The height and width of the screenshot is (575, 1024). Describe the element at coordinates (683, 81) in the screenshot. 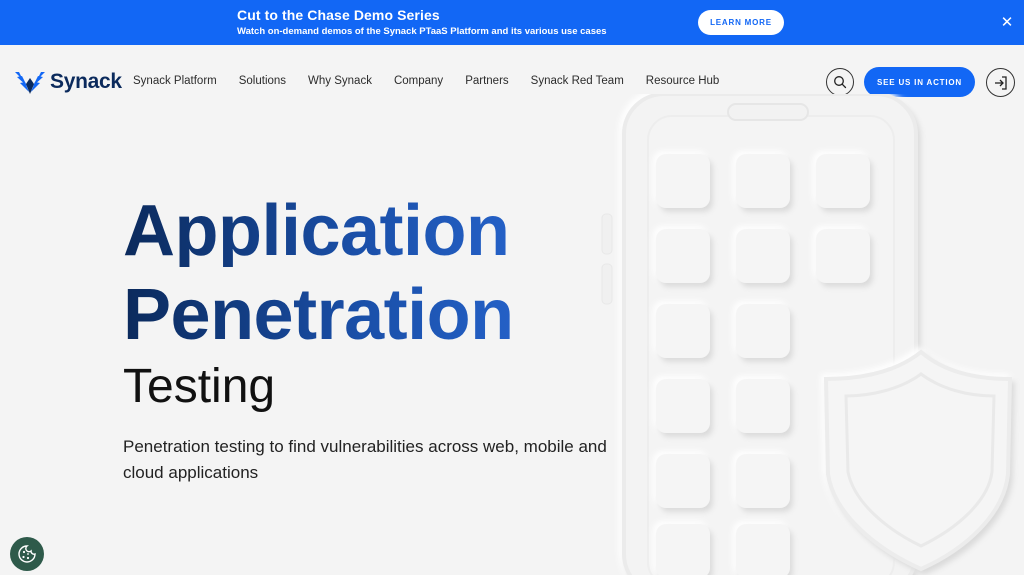

I see `nav-item-resource-hub: Resource Hub` at that location.